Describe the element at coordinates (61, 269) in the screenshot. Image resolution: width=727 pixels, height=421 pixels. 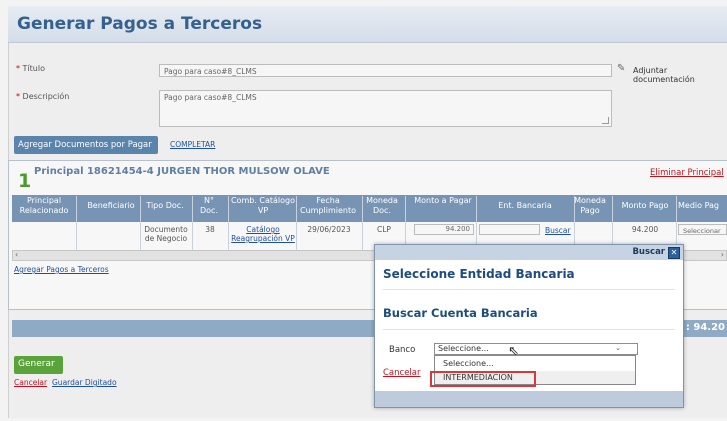
I see `agregar-pagos-link: Agregar Pagos a Terceros` at that location.